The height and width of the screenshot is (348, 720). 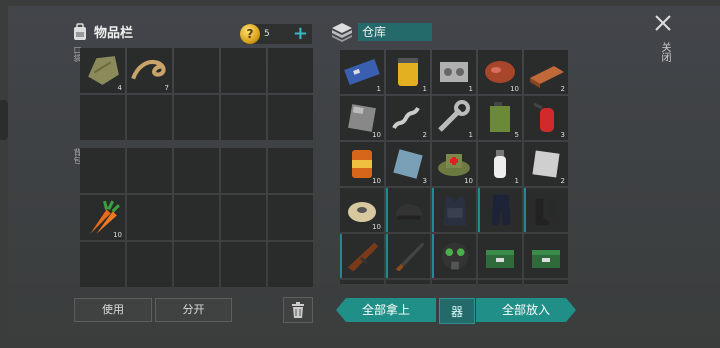 I want to click on storage-header: 仓库, so click(x=381, y=32).